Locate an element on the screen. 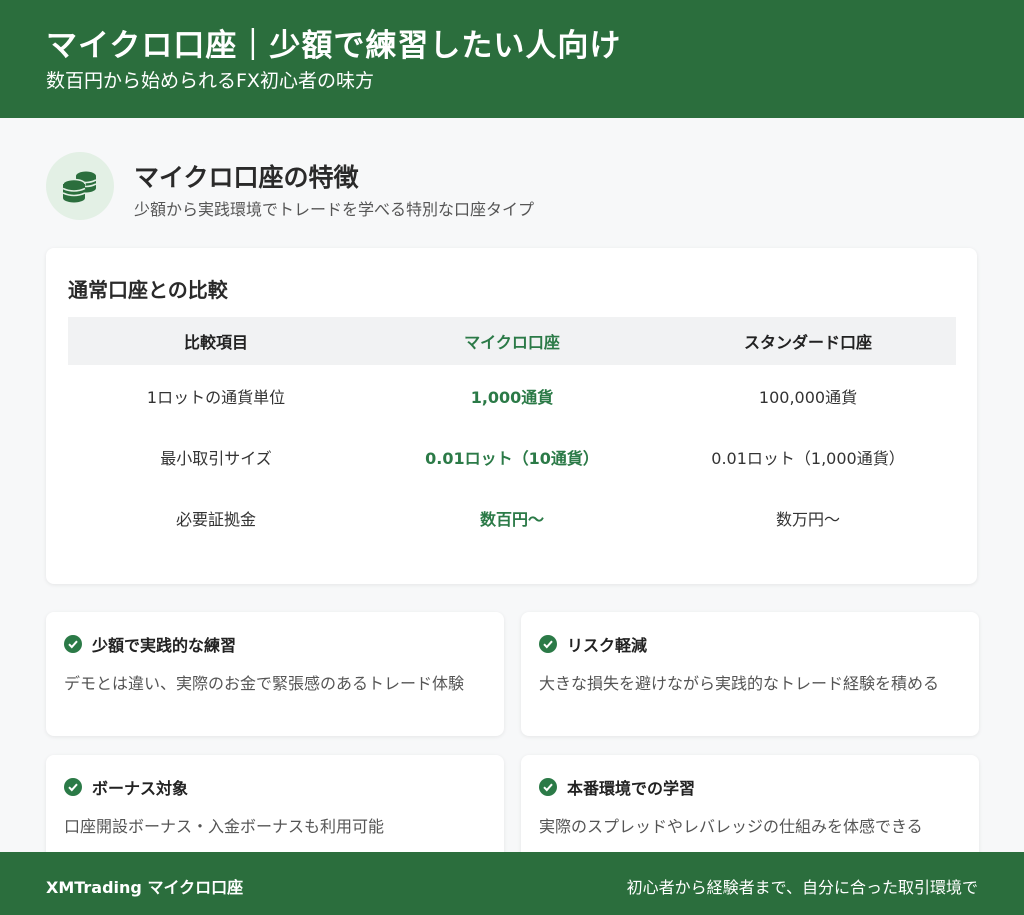 Image resolution: width=1024 pixels, height=915 pixels. table-cell: 0.01ロット（10通貨） is located at coordinates (512, 458).